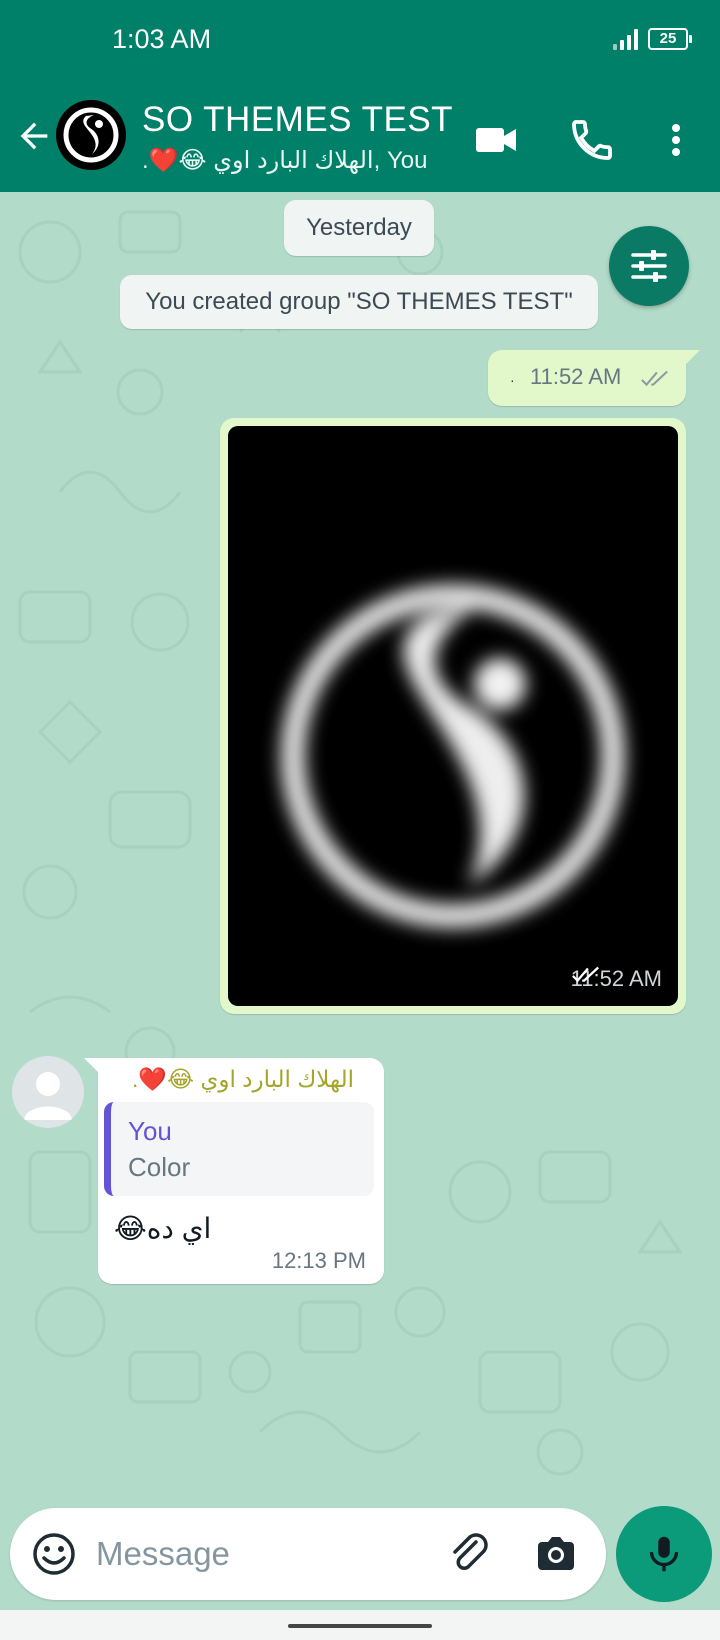 The width and height of the screenshot is (720, 1640). I want to click on battery-icon: 25, so click(670, 39).